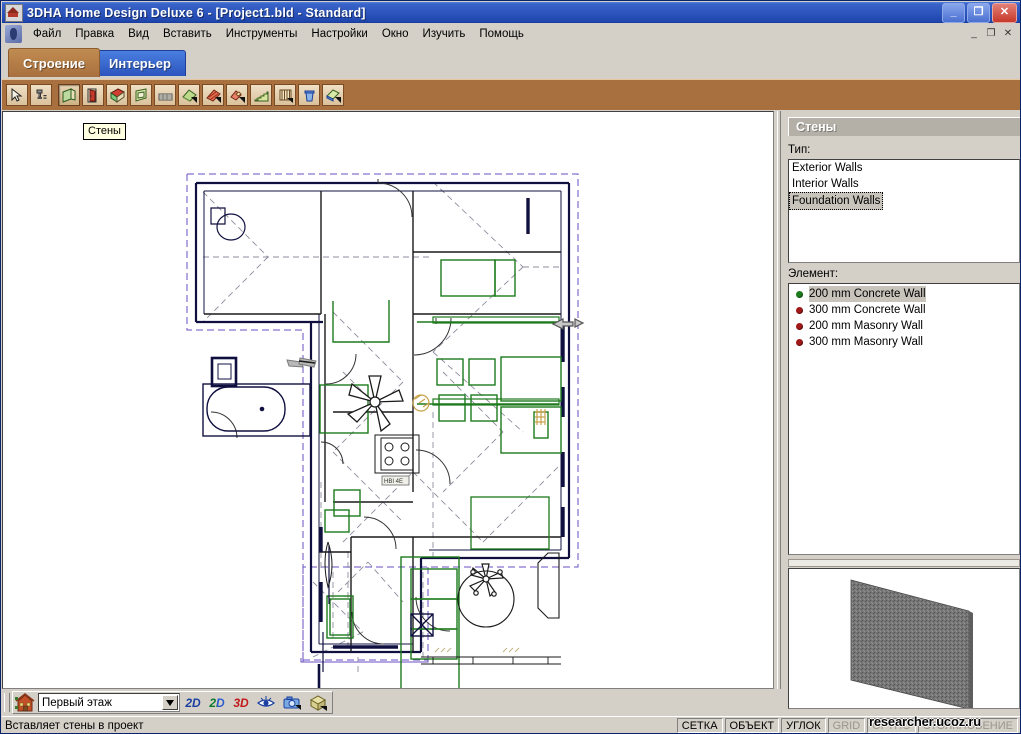  Describe the element at coordinates (803, 725) in the screenshot. I see `status-cell-uglok: УГЛОК` at that location.